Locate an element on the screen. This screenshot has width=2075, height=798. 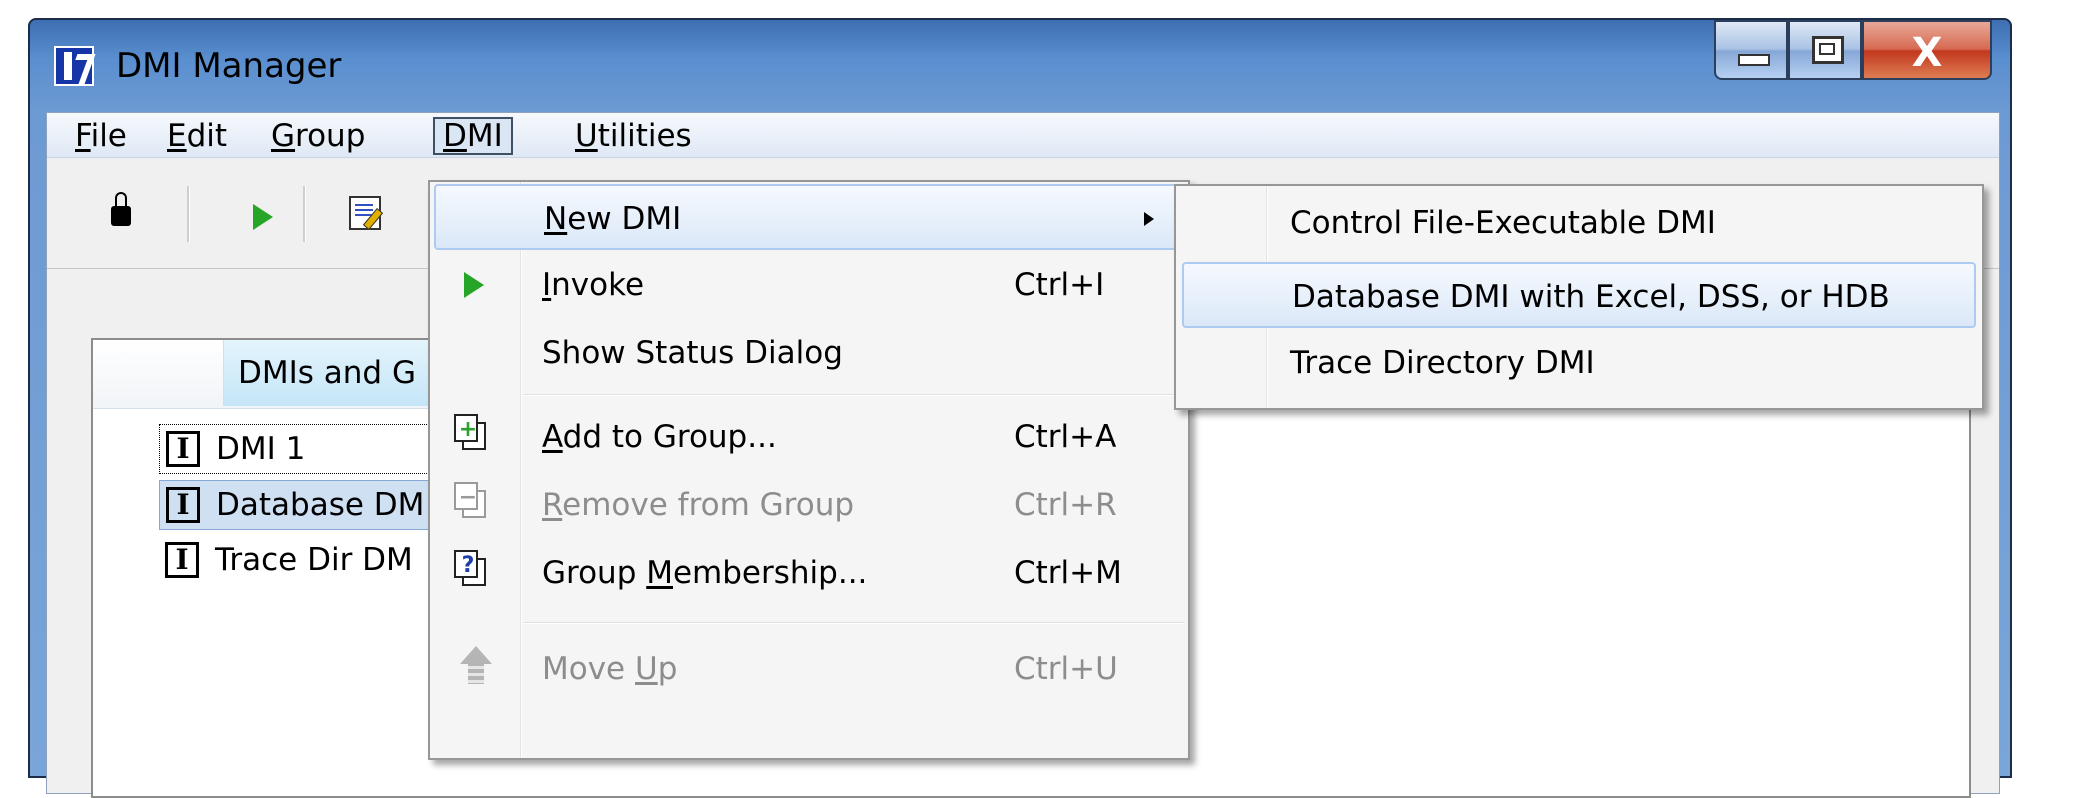
menu-item-shortcut: Ctrl+M is located at coordinates (1068, 573).